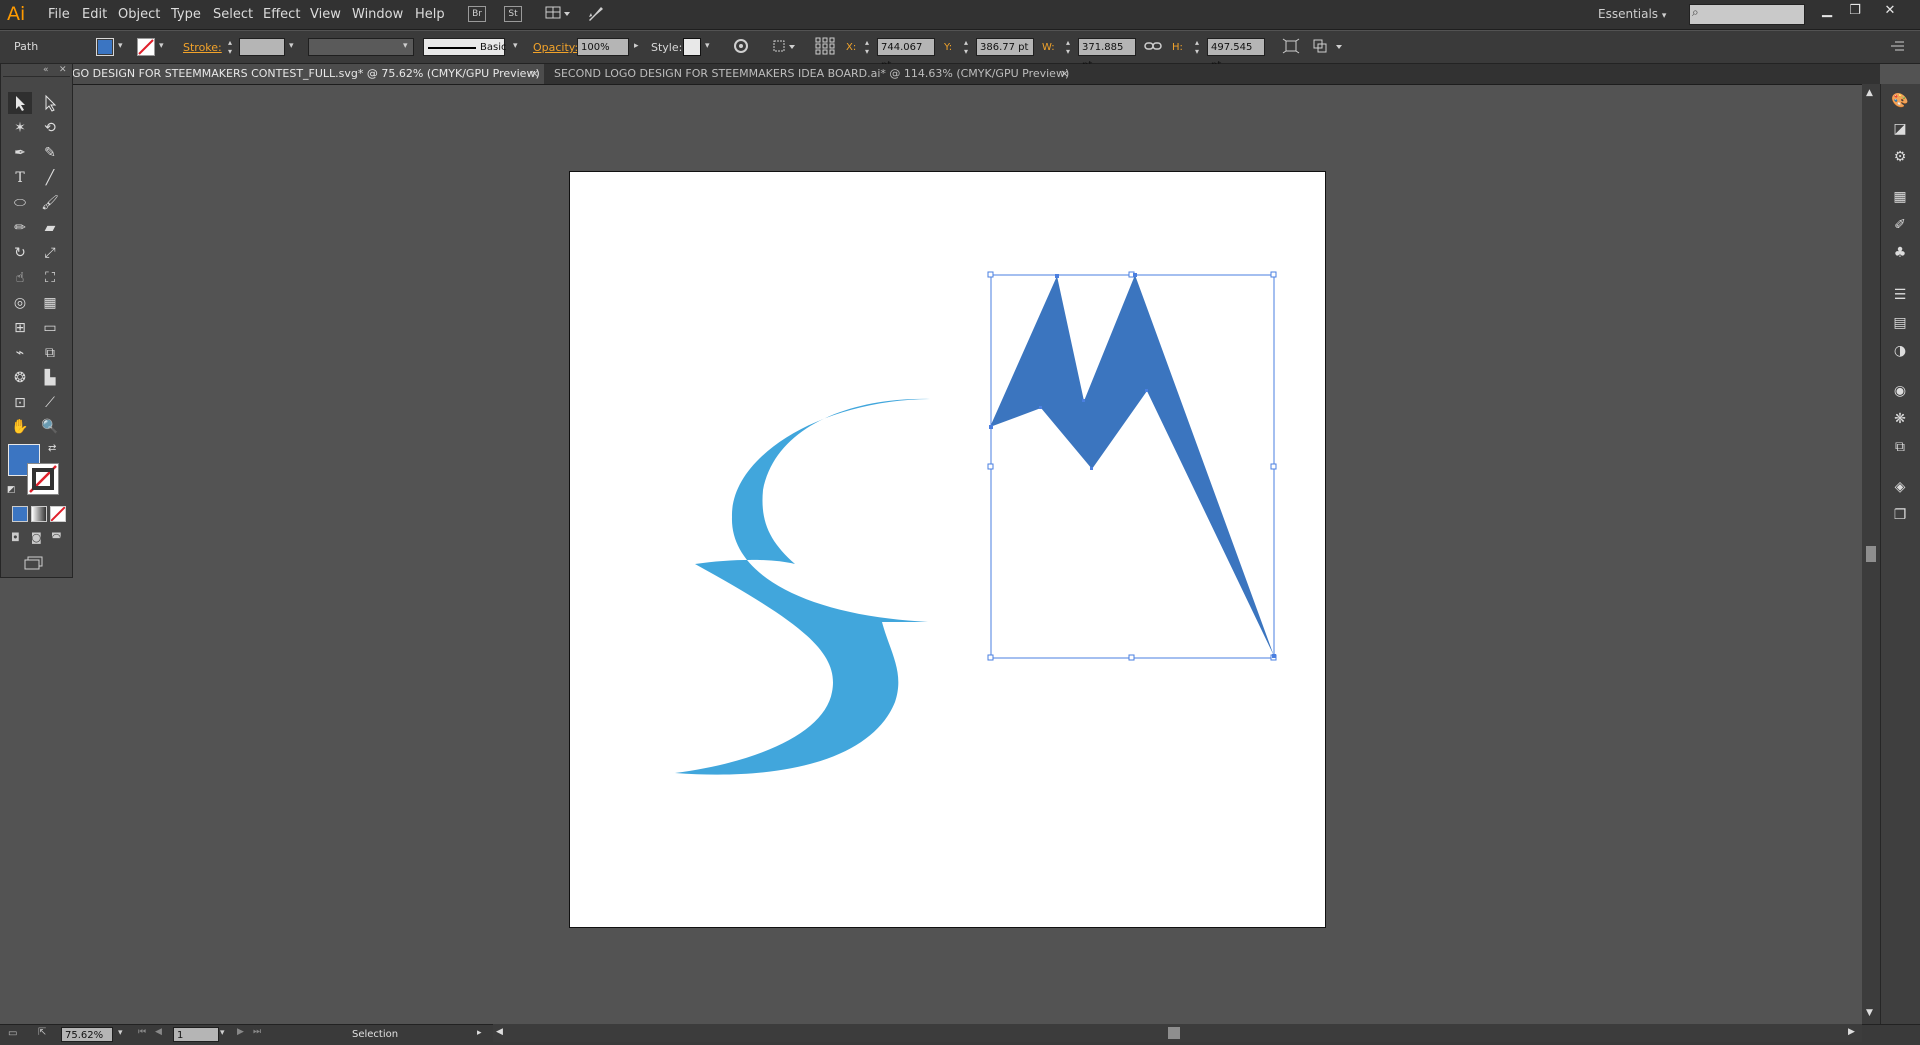 This screenshot has width=1920, height=1045. Describe the element at coordinates (1900, 129) in the screenshot. I see `color-guide-button: ◪` at that location.